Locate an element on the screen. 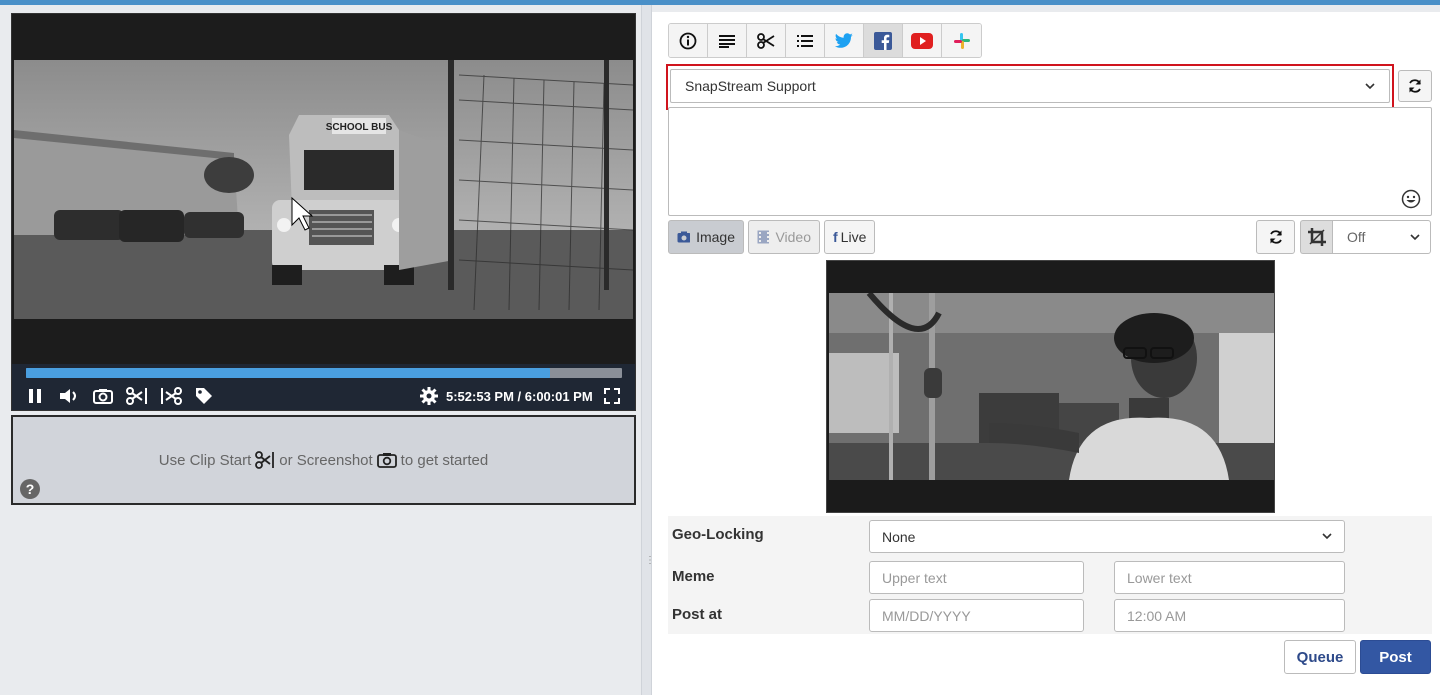 Image resolution: width=1440 pixels, height=695 pixels. meme-upper-input: Upper text is located at coordinates (976, 577).